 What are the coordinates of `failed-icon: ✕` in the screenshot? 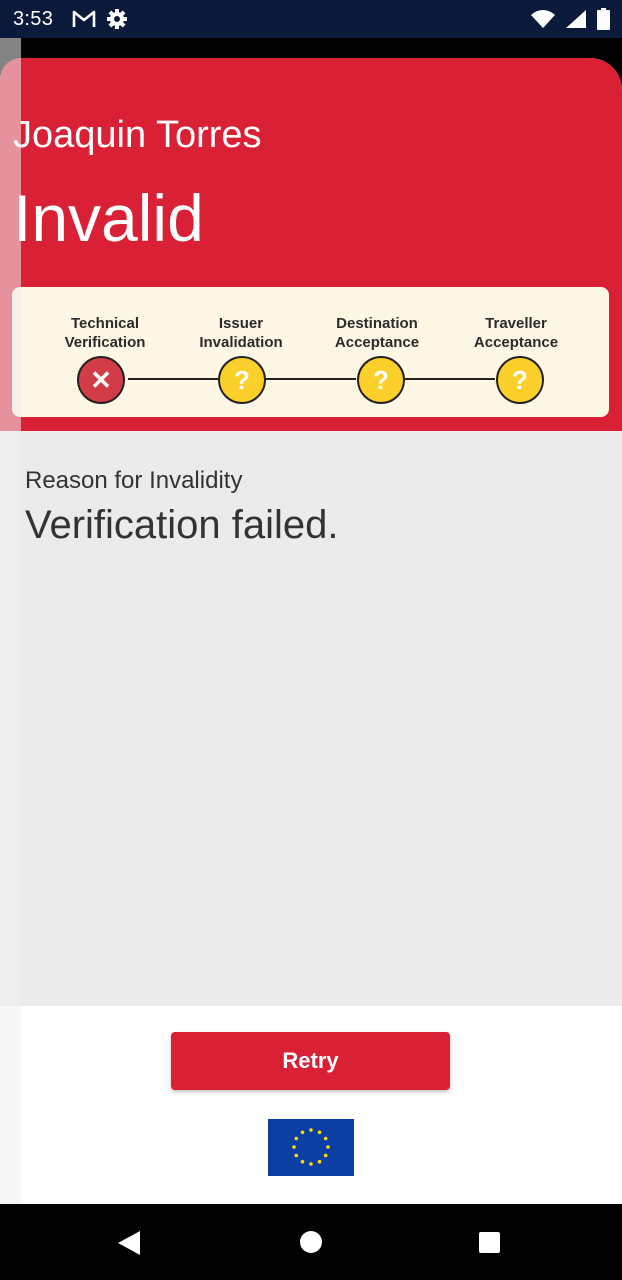 It's located at (101, 380).